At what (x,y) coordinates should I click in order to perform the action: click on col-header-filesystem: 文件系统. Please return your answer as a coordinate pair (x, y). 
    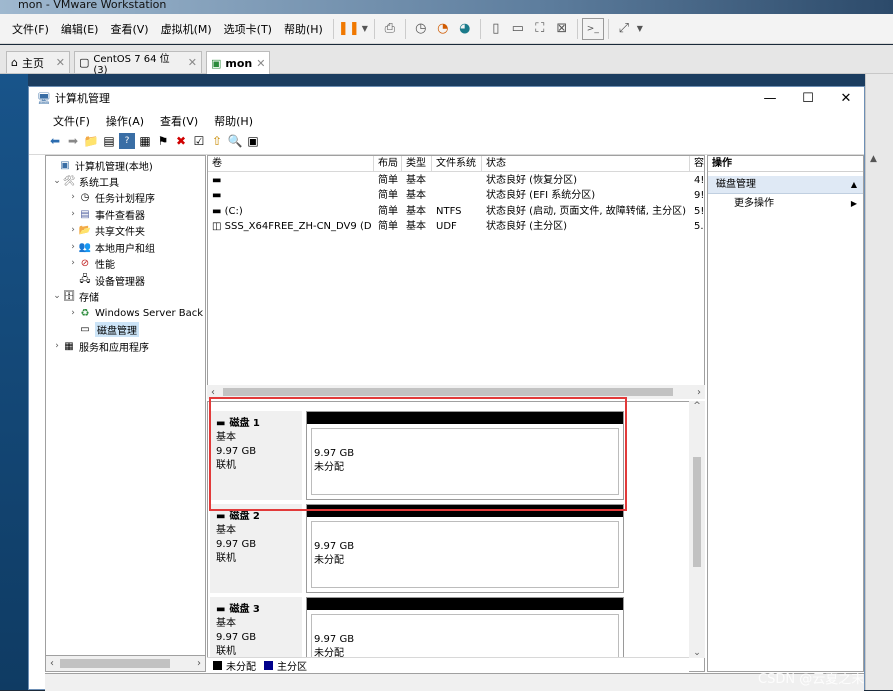
    Looking at the image, I should click on (457, 164).